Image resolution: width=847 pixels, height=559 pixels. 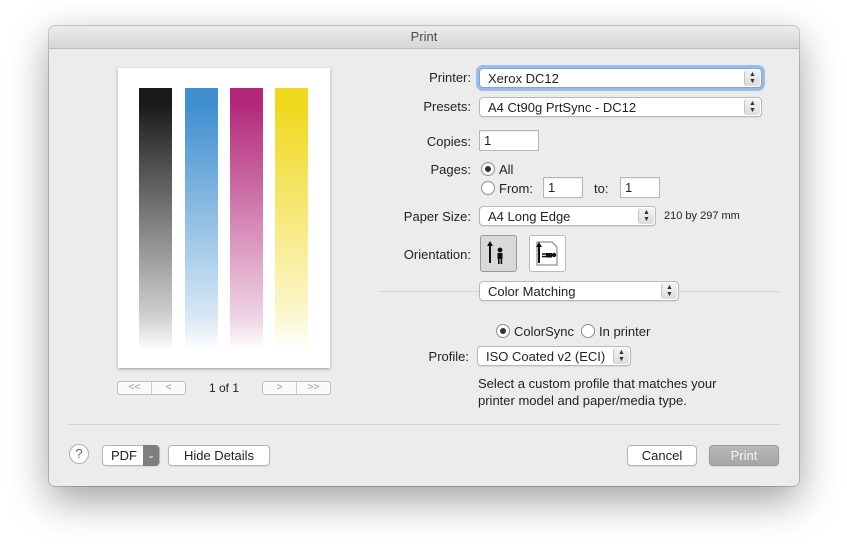 I want to click on colorsync-label: ColorSync, so click(x=544, y=331).